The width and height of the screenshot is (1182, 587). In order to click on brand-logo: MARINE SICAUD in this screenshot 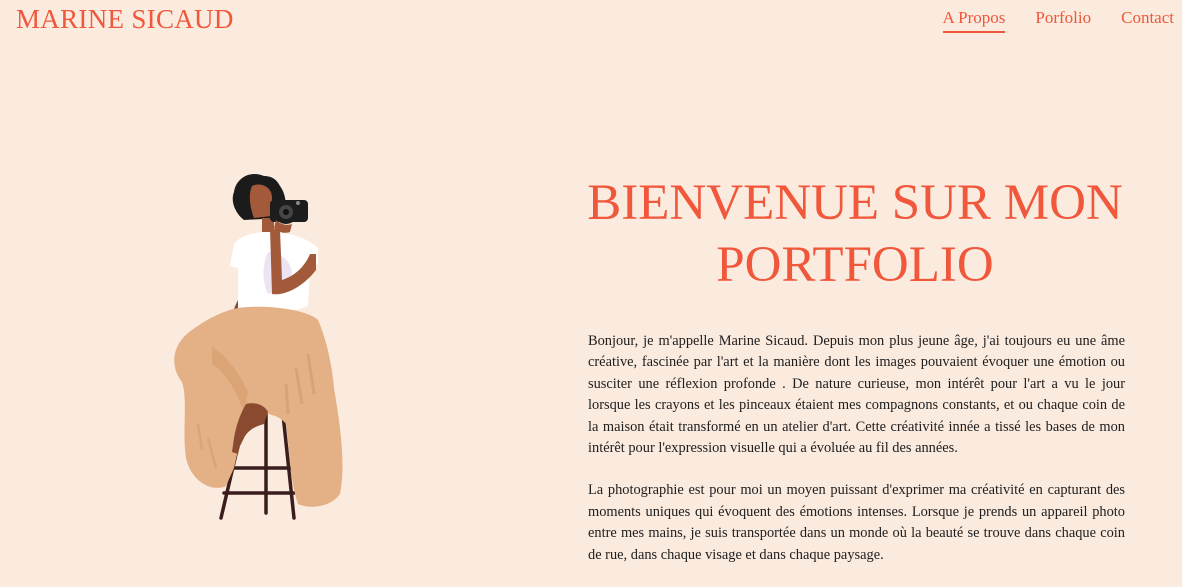, I will do `click(125, 19)`.